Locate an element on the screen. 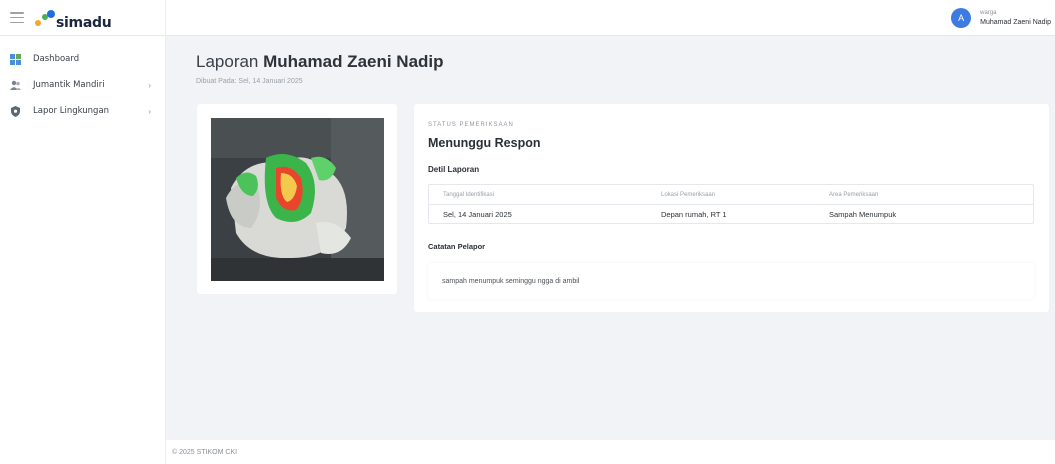 This screenshot has width=1055, height=464. user-name: Muhamad Zaeni Nadip is located at coordinates (1015, 22).